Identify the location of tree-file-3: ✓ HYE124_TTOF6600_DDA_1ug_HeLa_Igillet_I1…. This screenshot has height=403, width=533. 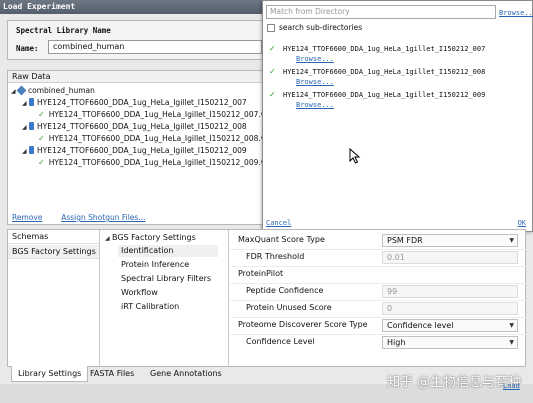
(156, 162).